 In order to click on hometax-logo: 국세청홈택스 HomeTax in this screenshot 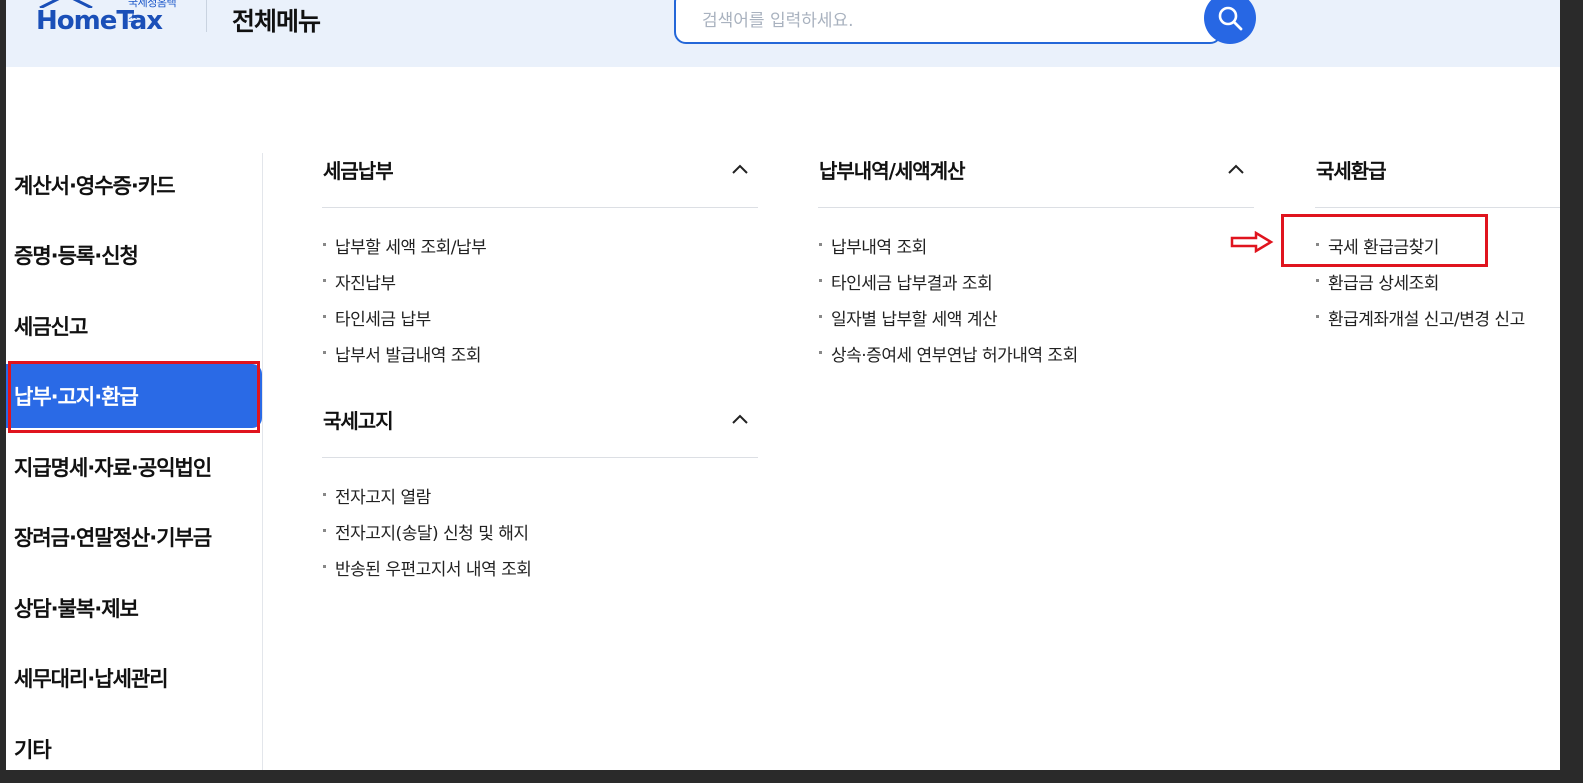, I will do `click(107, 23)`.